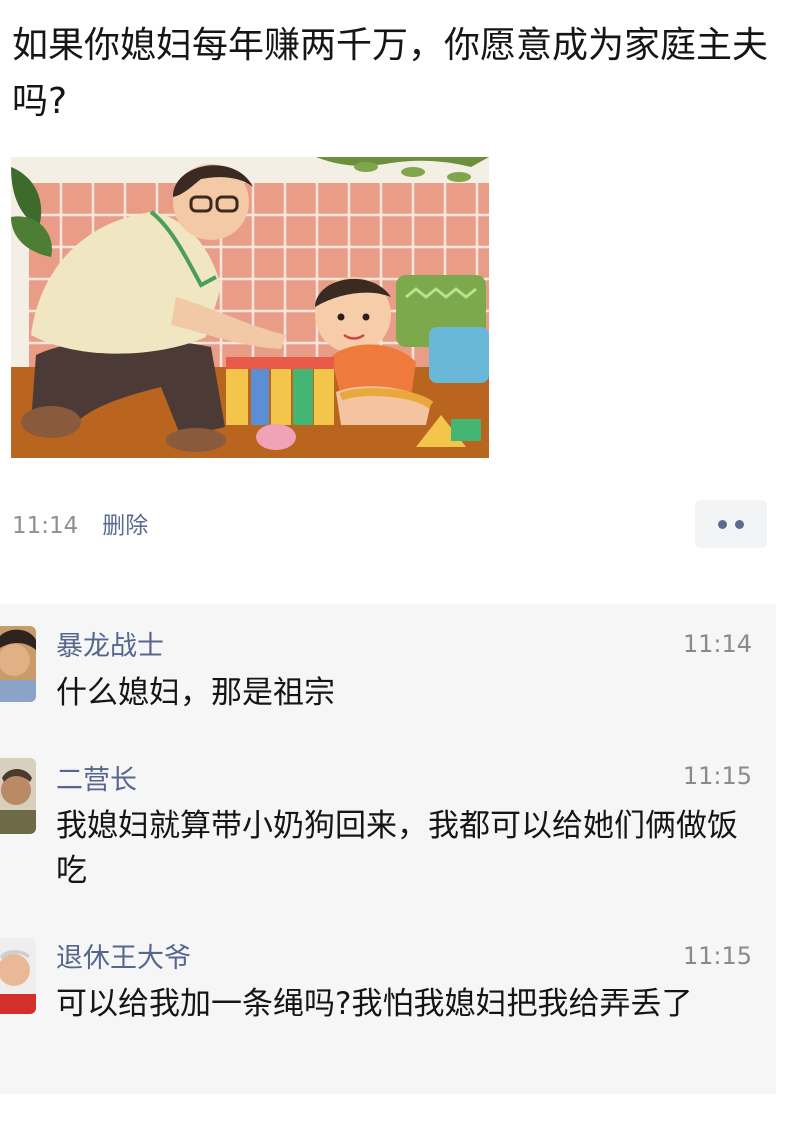 Image resolution: width=800 pixels, height=1129 pixels. I want to click on comment-text: 我媳妇就算带小奶狗回来，我都可以给她们俩做饭吃, so click(397, 848).